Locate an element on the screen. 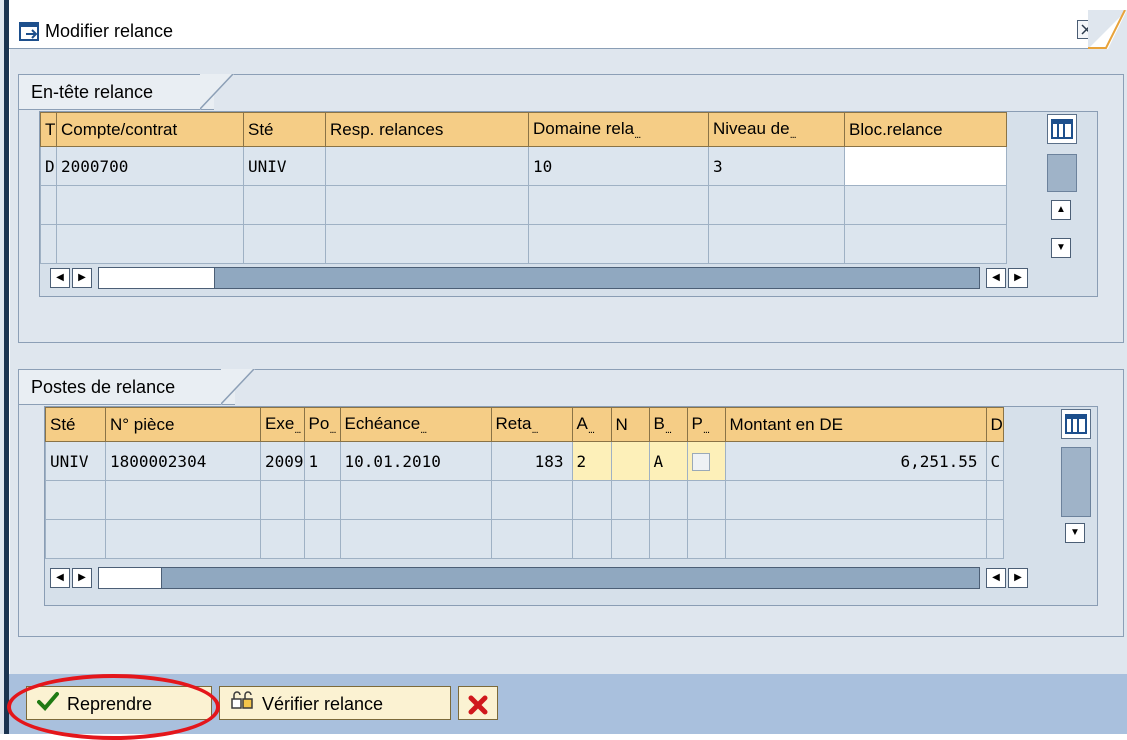 The height and width of the screenshot is (740, 1127). col-header-n: N is located at coordinates (630, 424).